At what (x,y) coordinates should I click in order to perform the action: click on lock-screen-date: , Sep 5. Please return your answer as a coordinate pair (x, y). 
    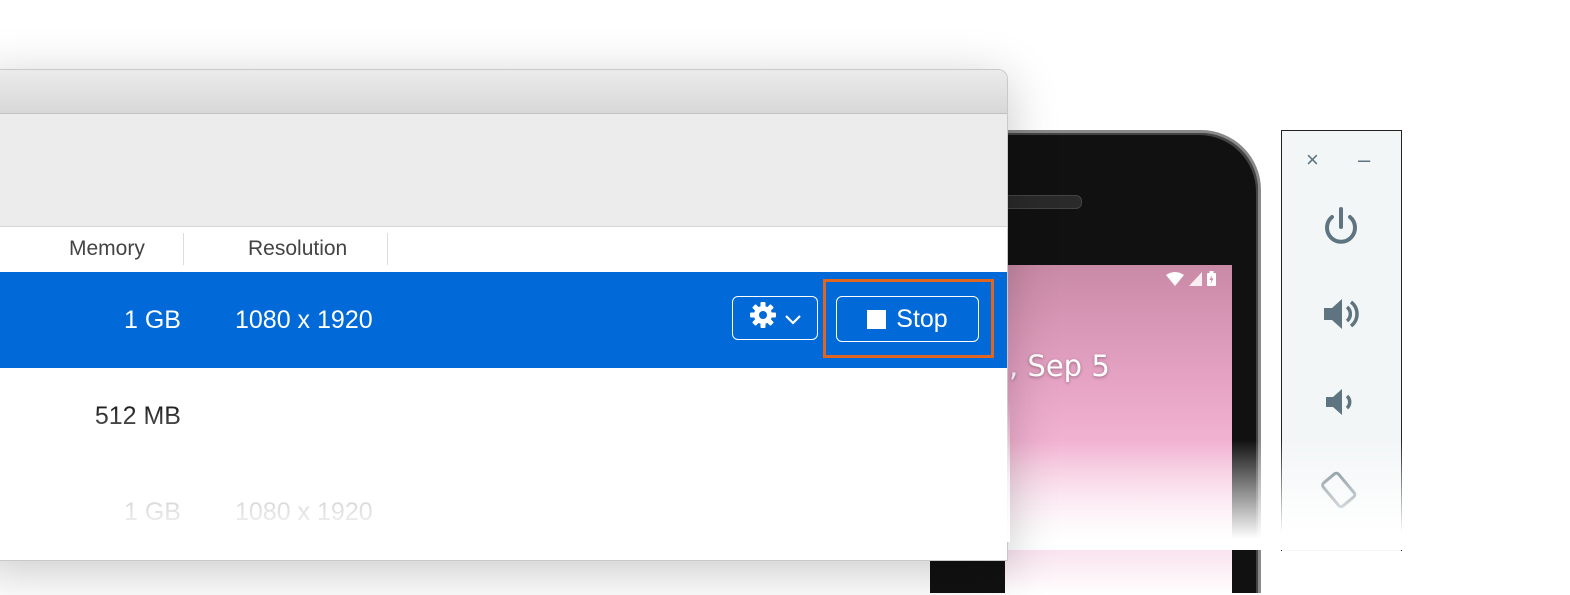
    Looking at the image, I should click on (1059, 366).